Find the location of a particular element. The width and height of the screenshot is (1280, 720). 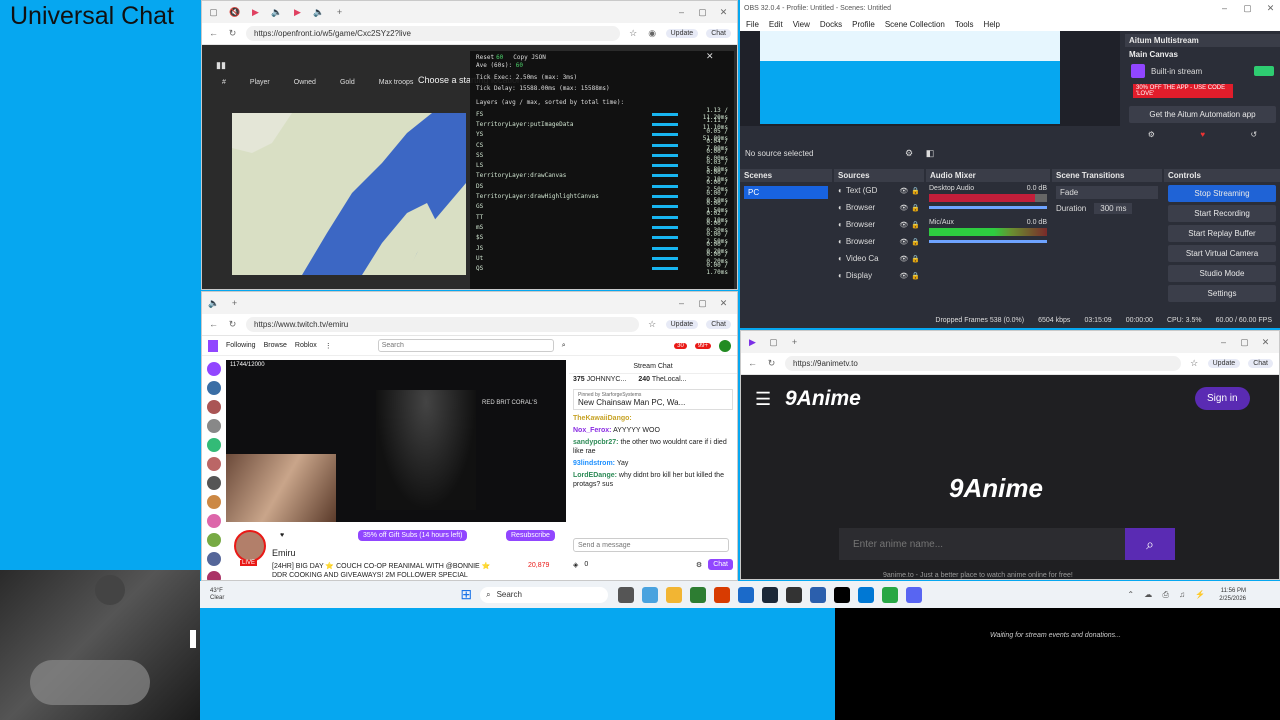

twitch-search-input is located at coordinates (465, 345).